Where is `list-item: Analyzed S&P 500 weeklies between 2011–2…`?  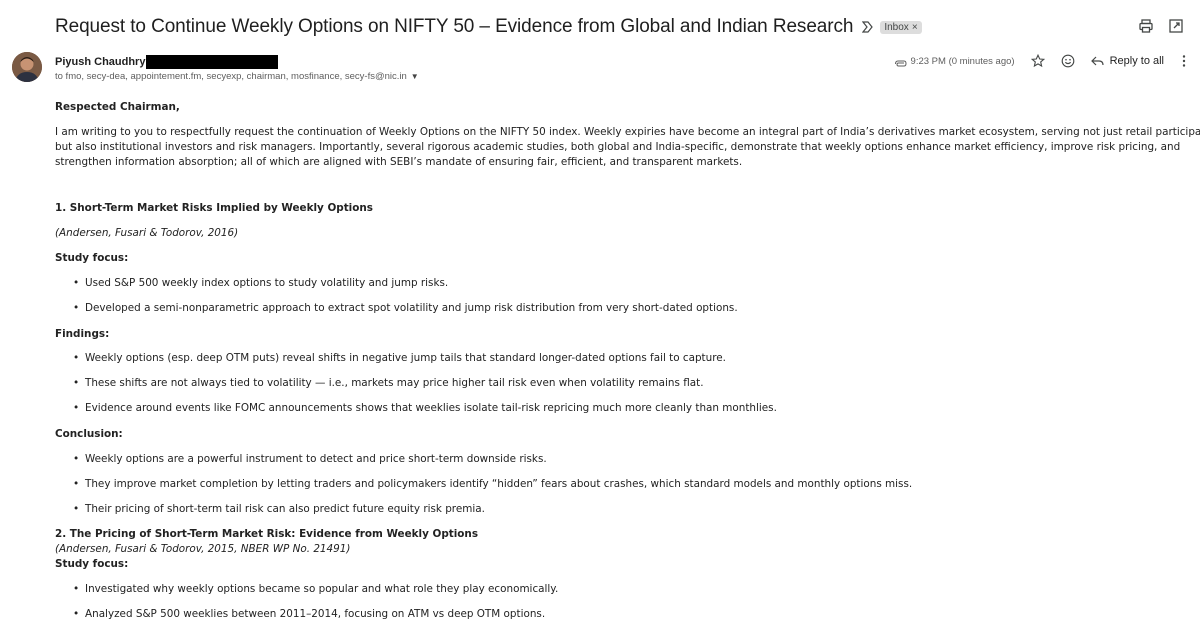 list-item: Analyzed S&P 500 weeklies between 2011–2… is located at coordinates (309, 614).